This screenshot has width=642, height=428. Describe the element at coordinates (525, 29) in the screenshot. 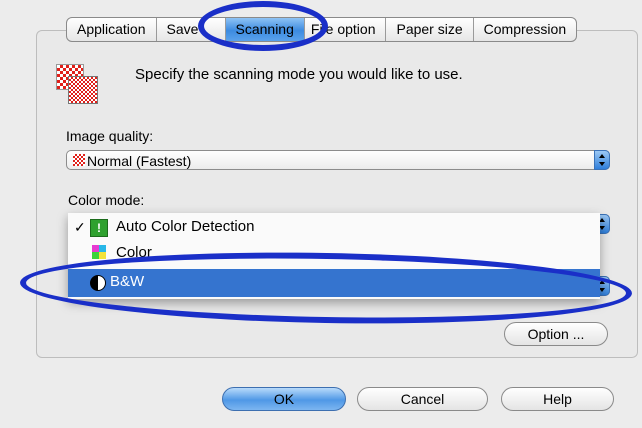

I see `tab-compression: Compression` at that location.